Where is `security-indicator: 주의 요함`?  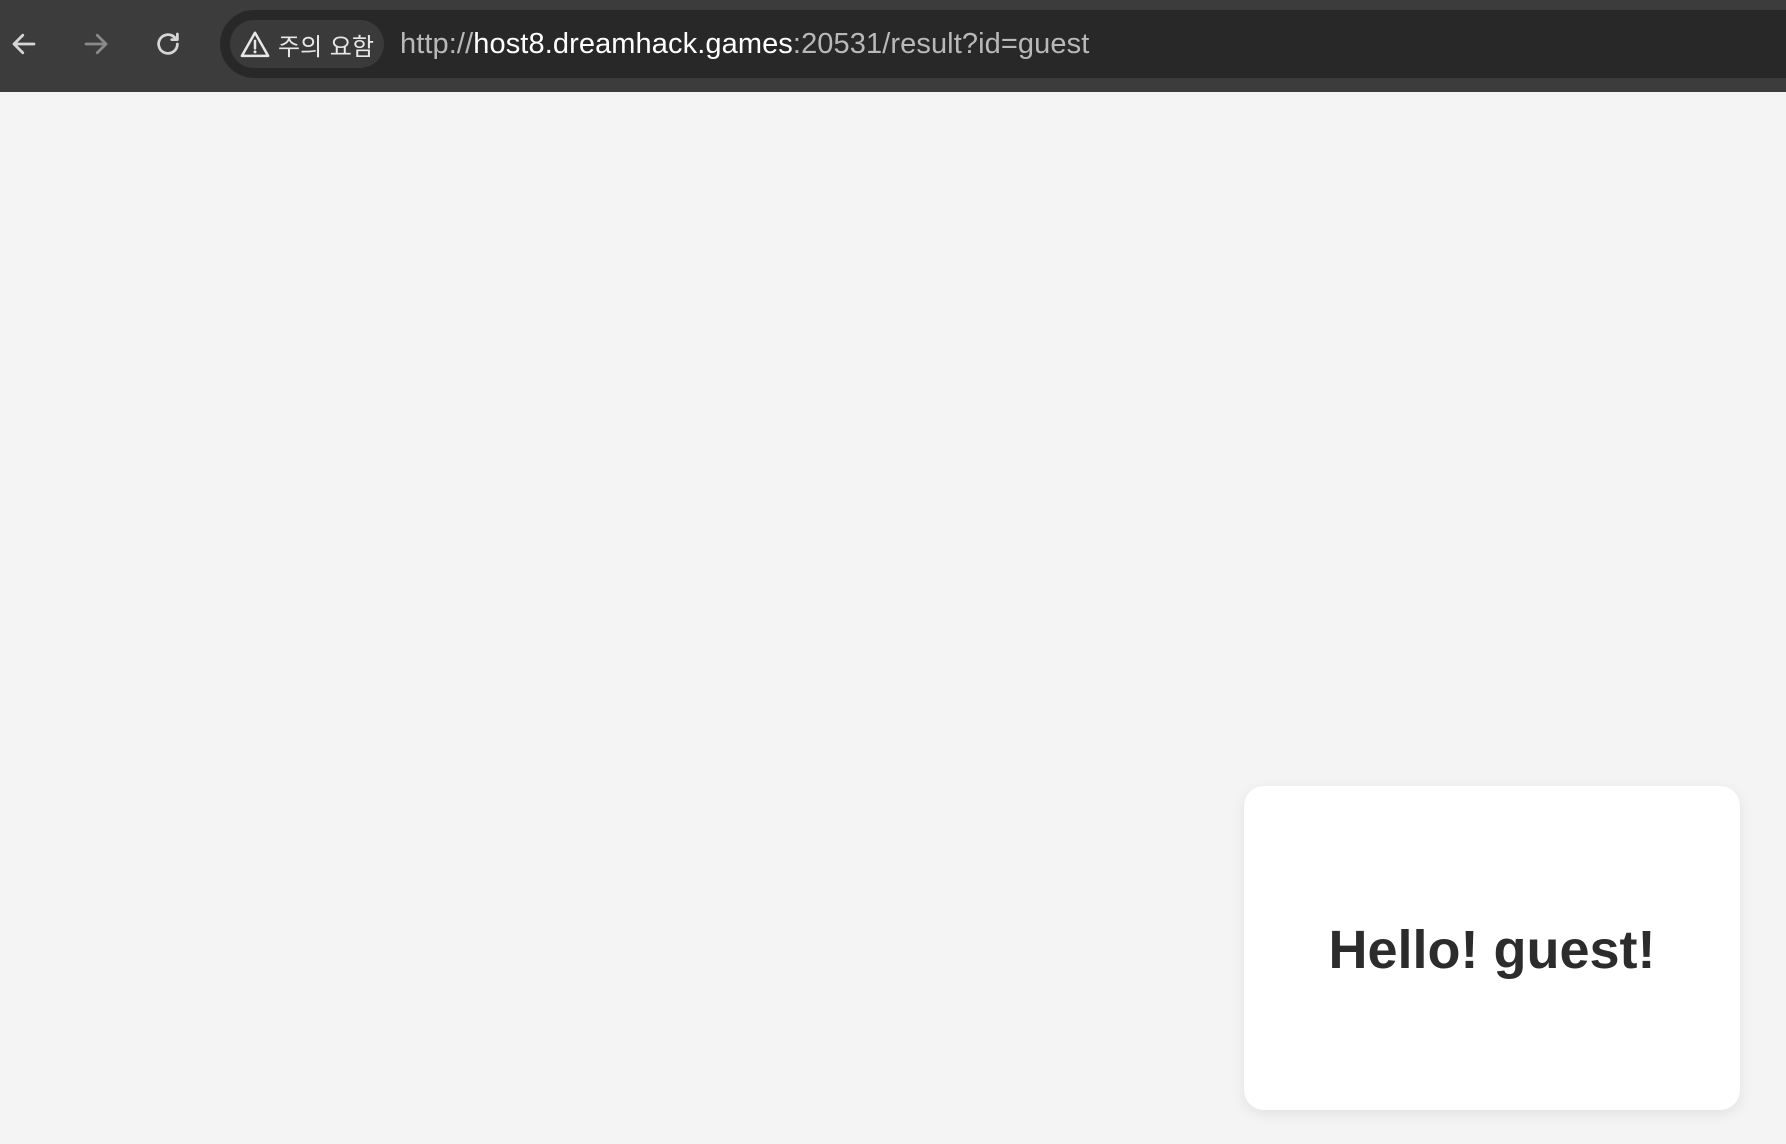
security-indicator: 주의 요함 is located at coordinates (307, 44).